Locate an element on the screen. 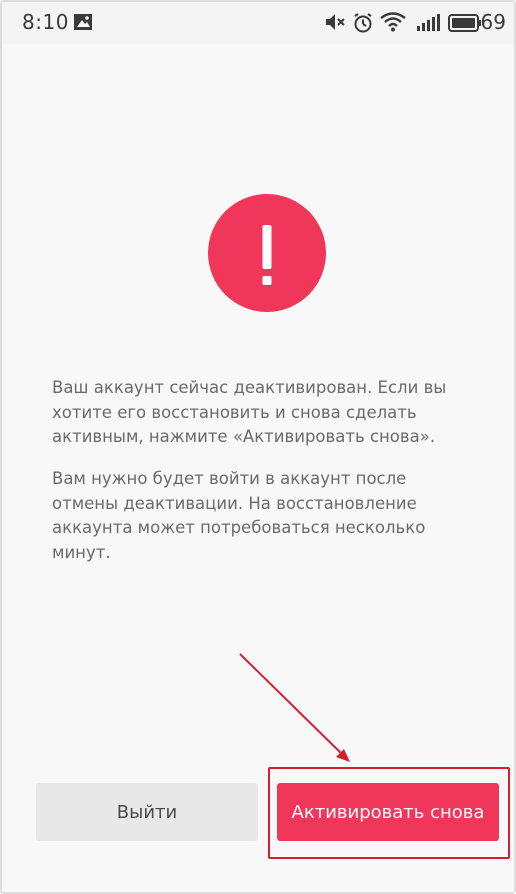 The image size is (516, 894). status-time: 8:10 is located at coordinates (45, 22).